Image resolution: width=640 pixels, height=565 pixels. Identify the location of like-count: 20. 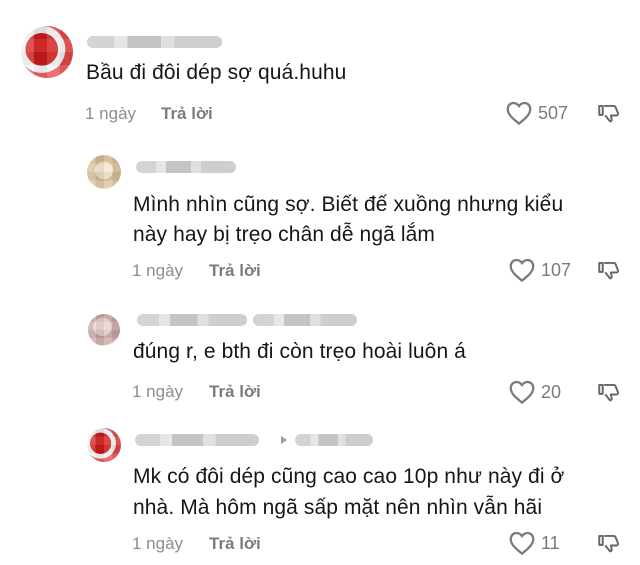
(551, 391).